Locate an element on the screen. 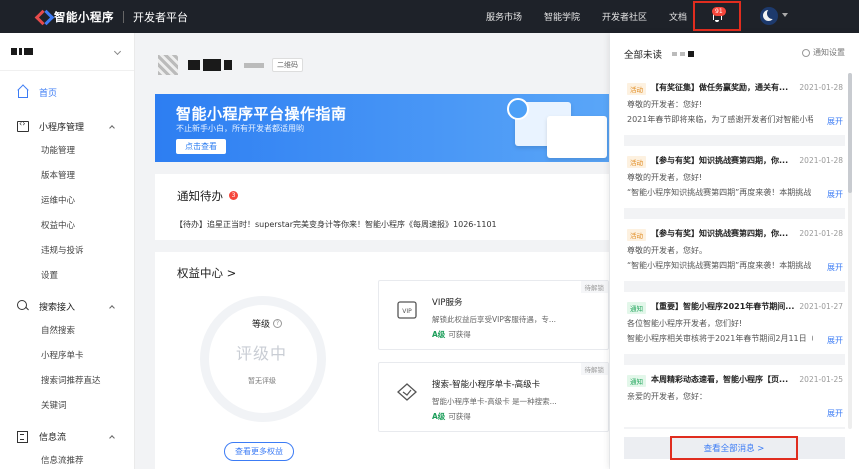 Image resolution: width=859 pixels, height=469 pixels. notification-settings-link: 通知设置 is located at coordinates (823, 52).